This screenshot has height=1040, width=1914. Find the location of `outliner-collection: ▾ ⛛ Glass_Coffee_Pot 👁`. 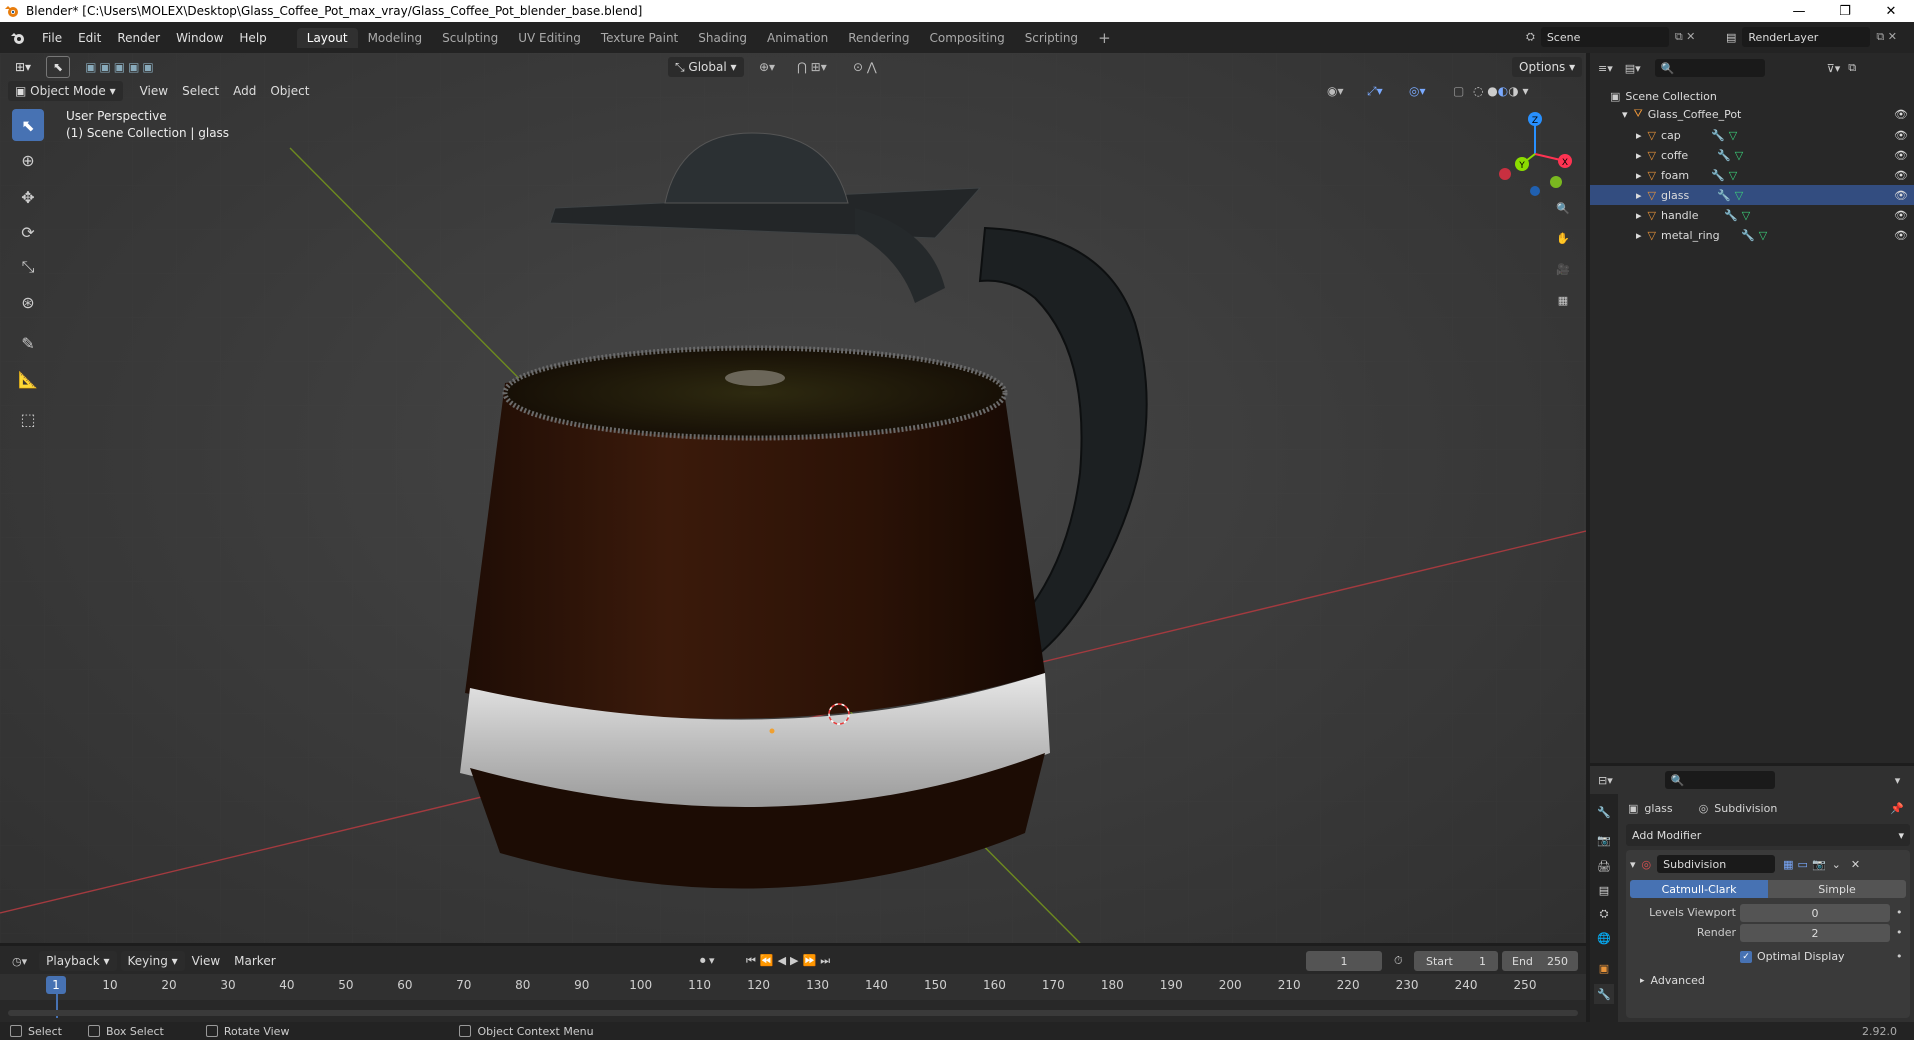

outliner-collection: ▾ ⛛ Glass_Coffee_Pot 👁 is located at coordinates (1752, 114).